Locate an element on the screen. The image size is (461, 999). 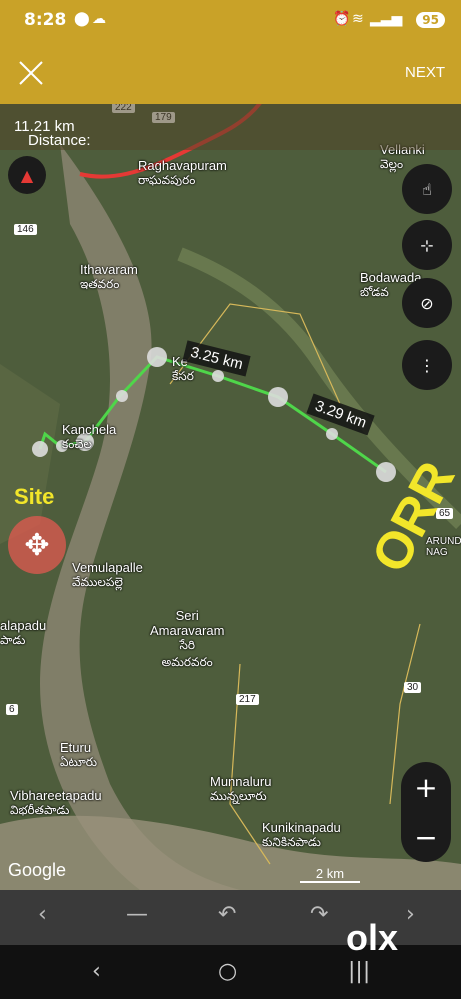
app-header: NEXT is located at coordinates (230, 73).